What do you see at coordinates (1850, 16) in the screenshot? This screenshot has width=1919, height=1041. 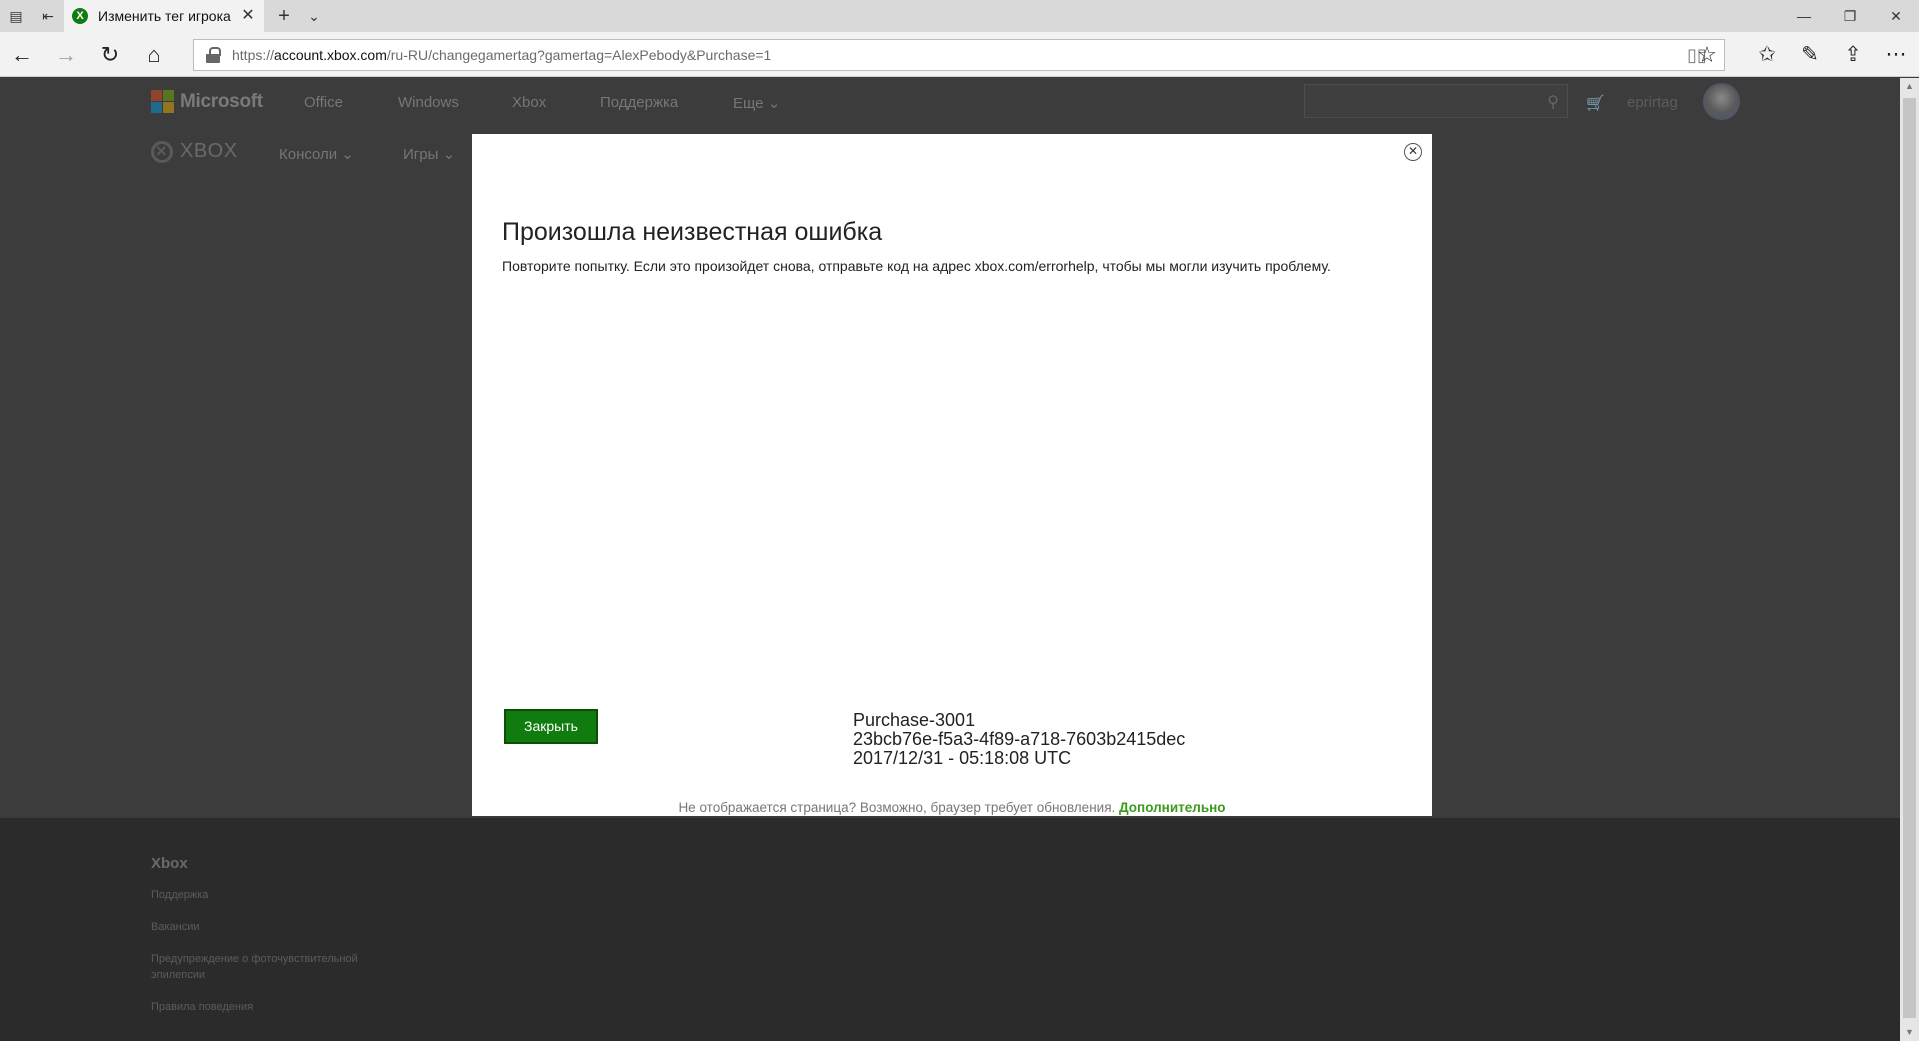 I see `restore-icon: ❐` at bounding box center [1850, 16].